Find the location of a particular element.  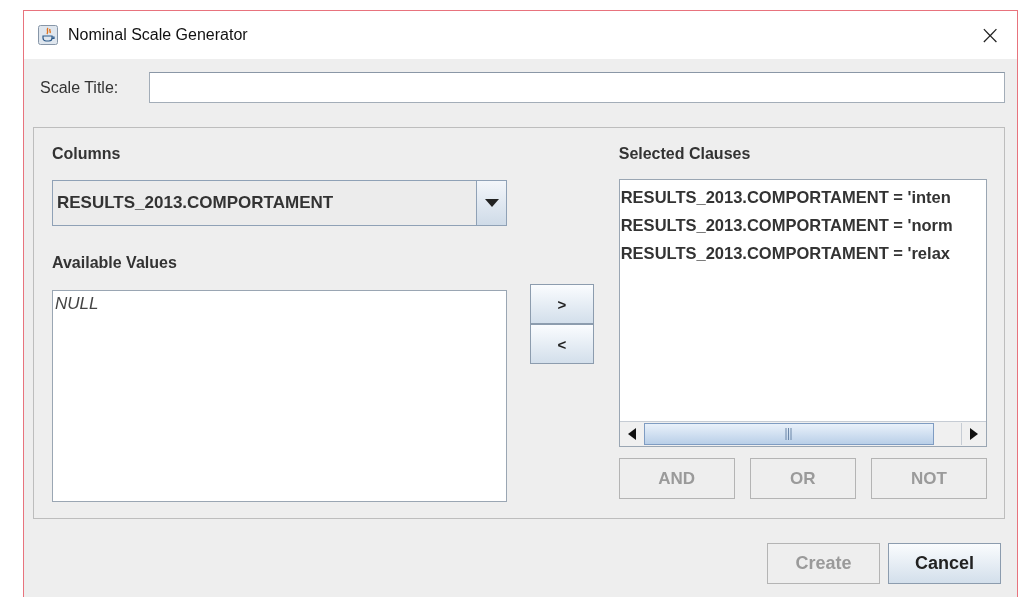

available-values-label: Available Values is located at coordinates (115, 263).